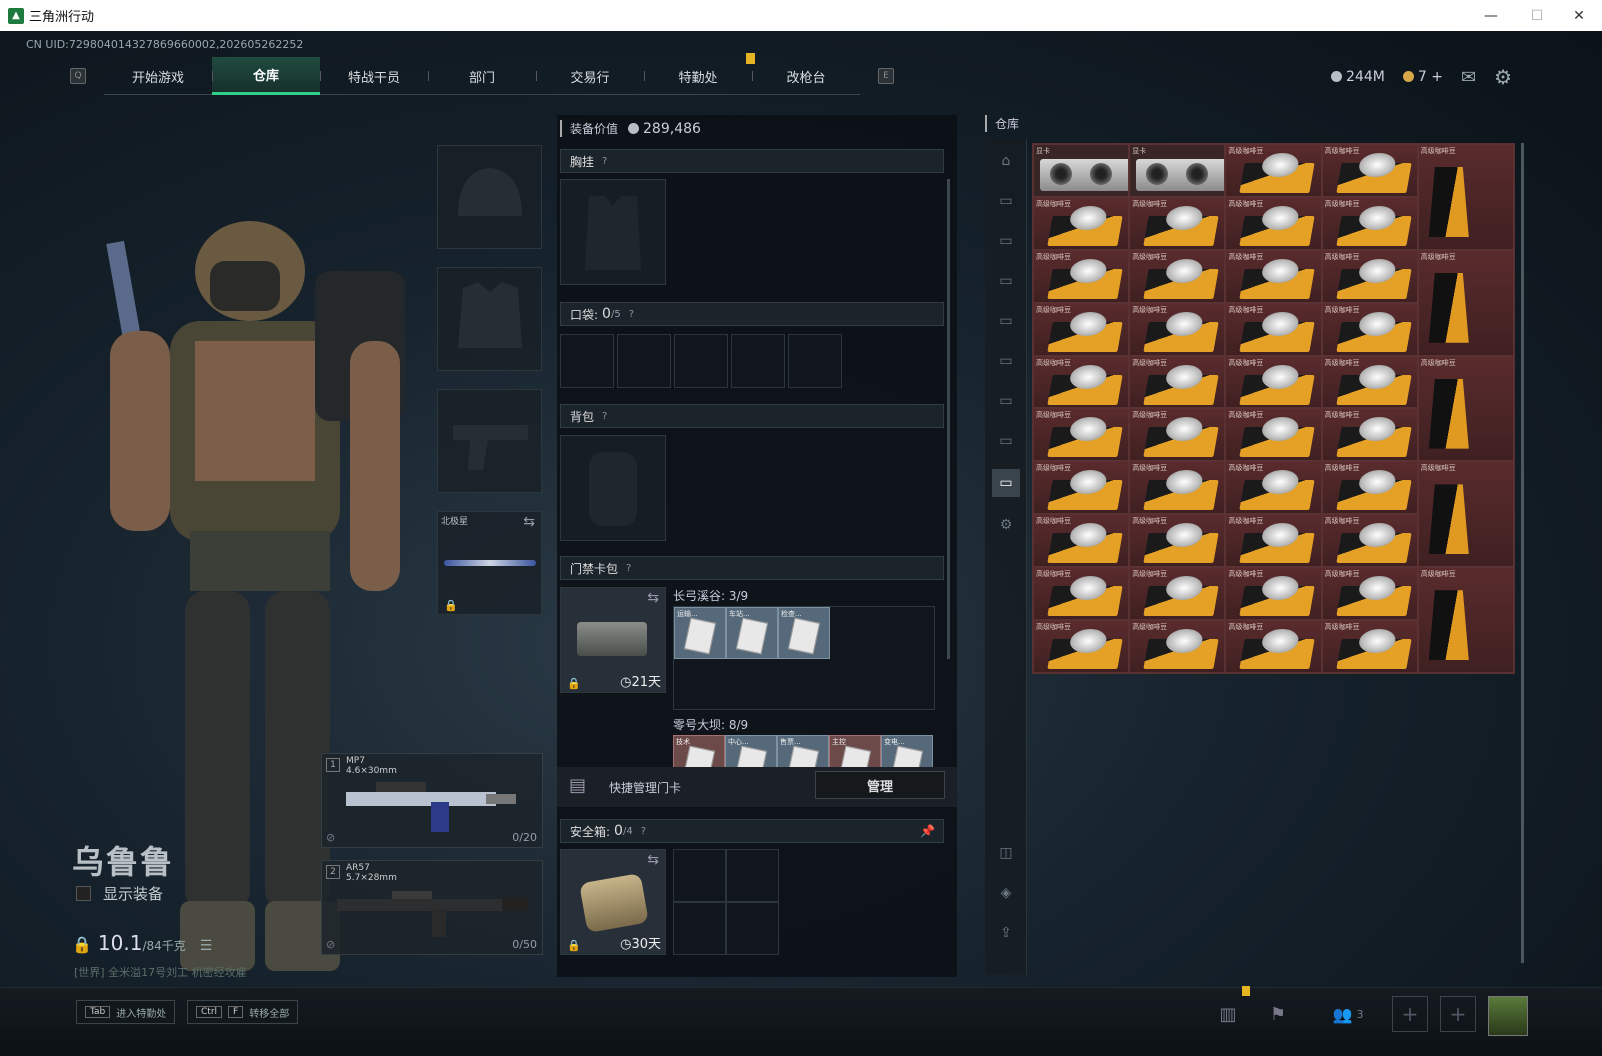  What do you see at coordinates (158, 76) in the screenshot?
I see `tab-start-game: 开始游戏` at bounding box center [158, 76].